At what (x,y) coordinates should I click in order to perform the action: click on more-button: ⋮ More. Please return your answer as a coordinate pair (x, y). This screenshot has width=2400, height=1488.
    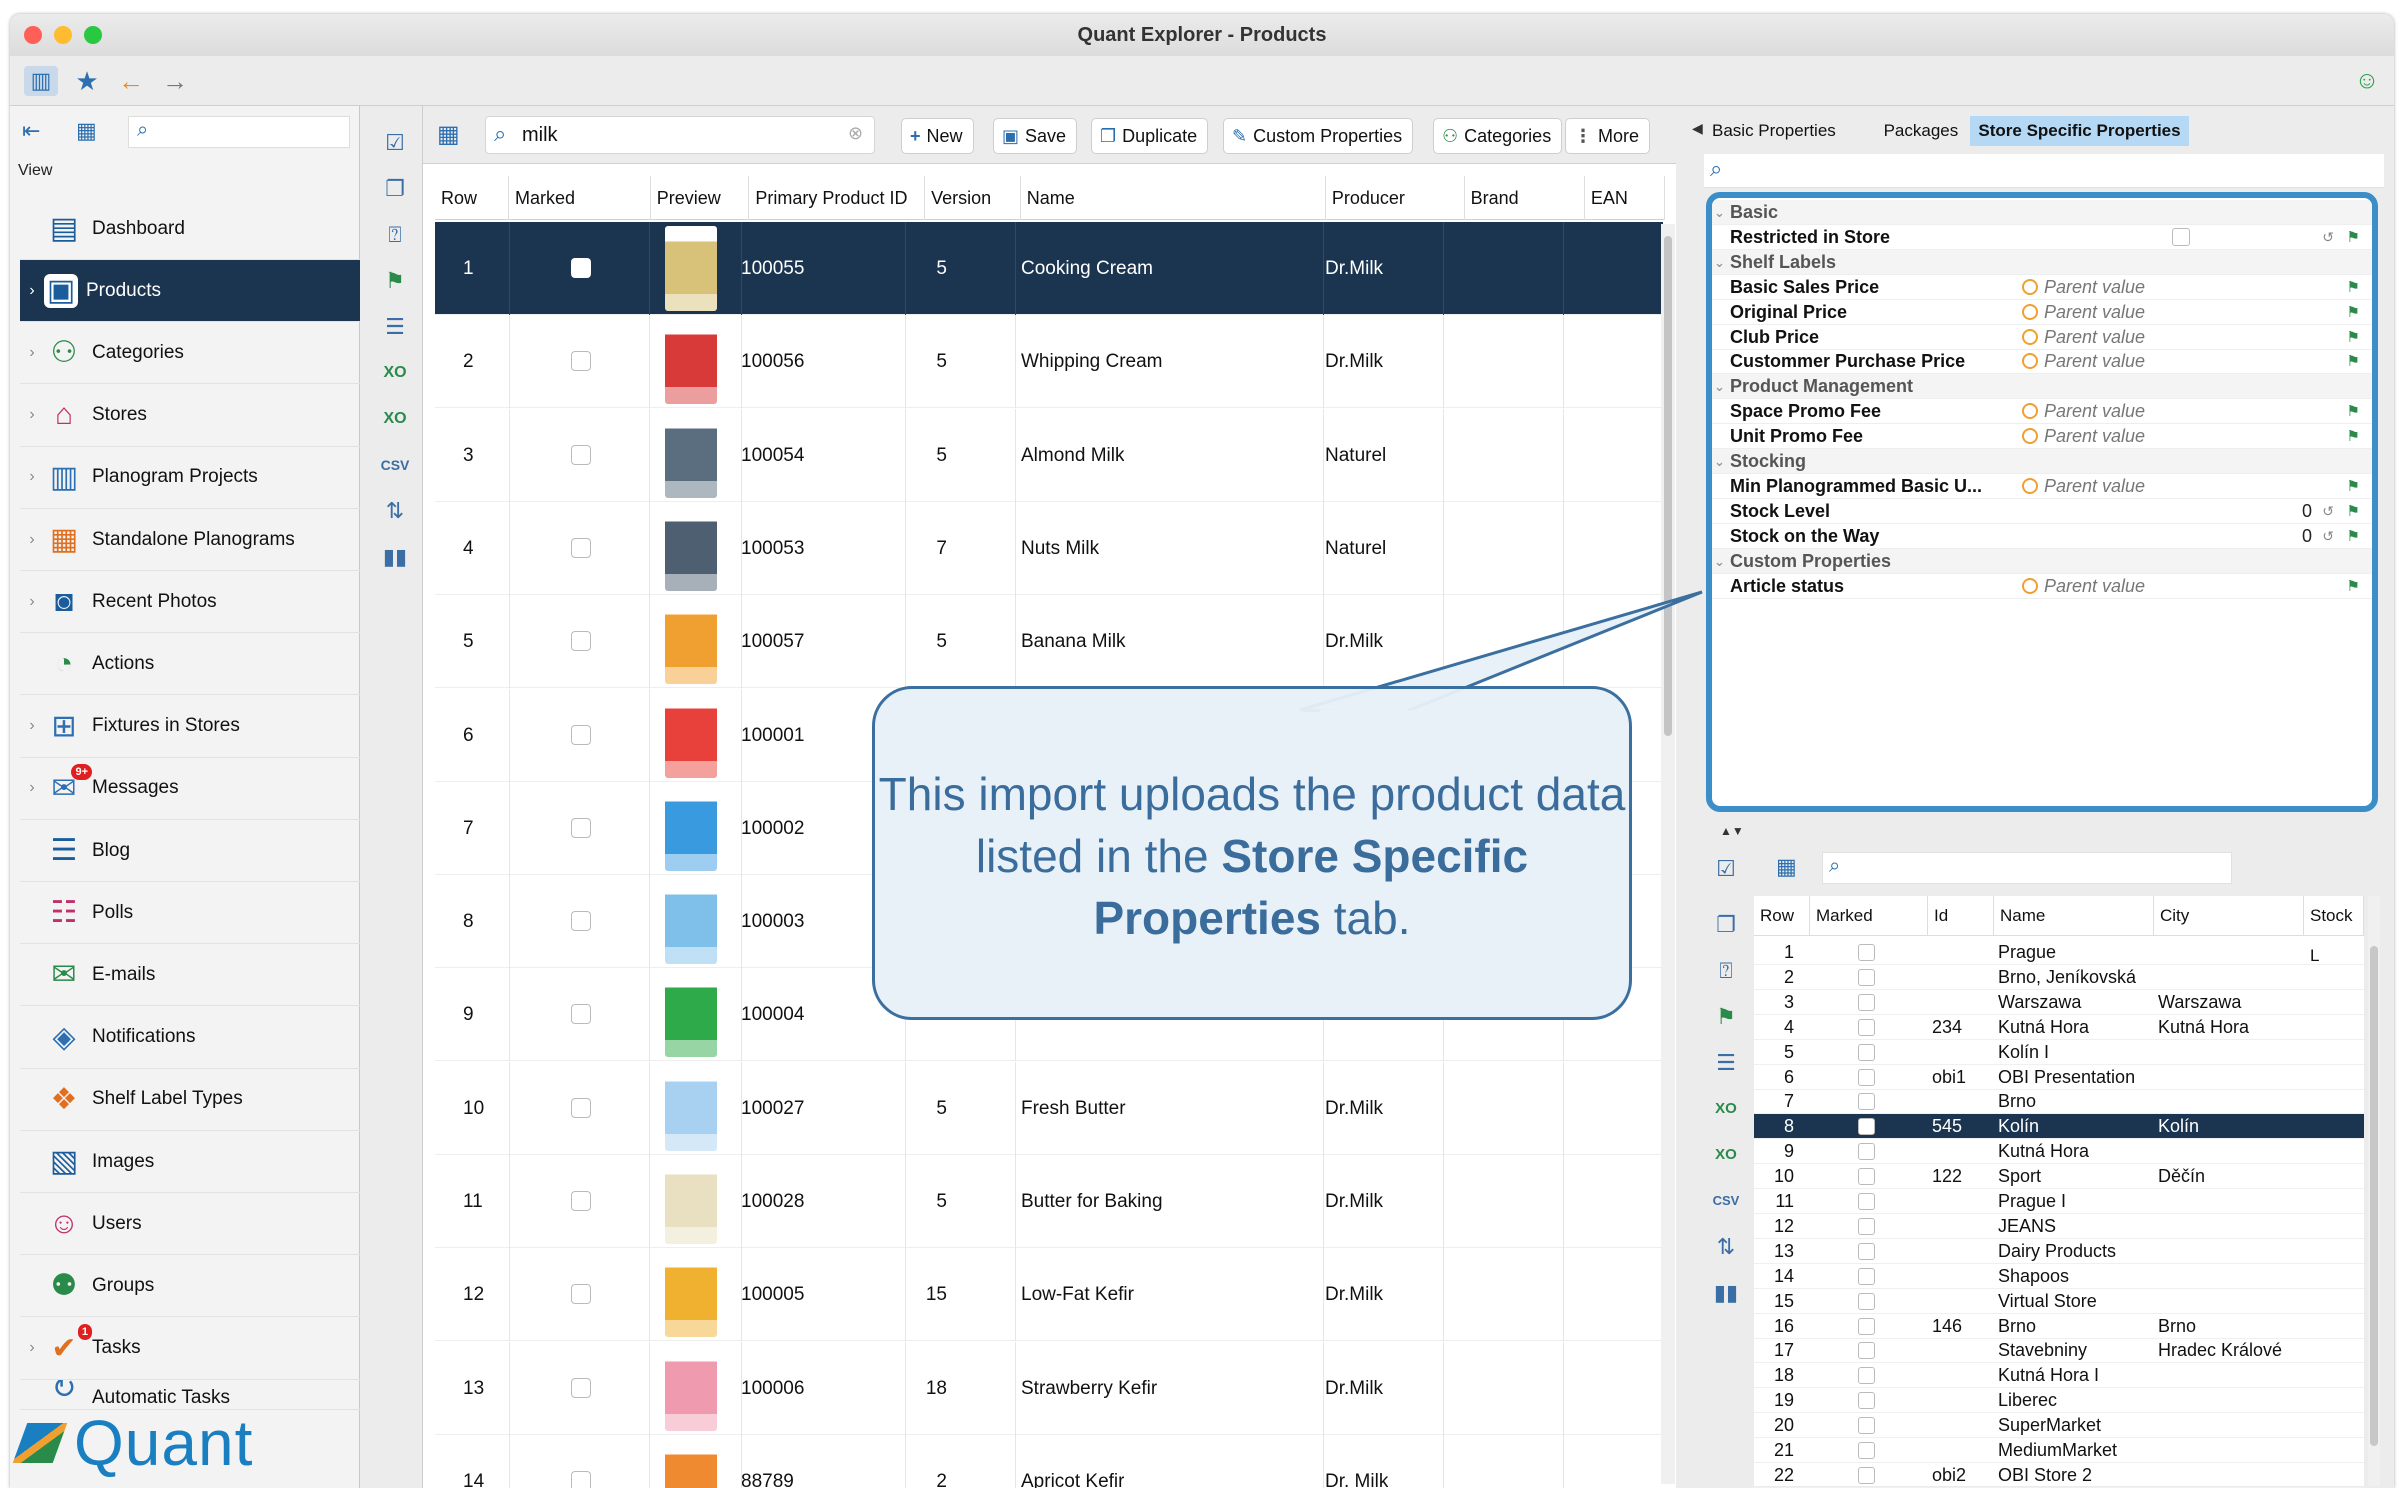
    Looking at the image, I should click on (1608, 136).